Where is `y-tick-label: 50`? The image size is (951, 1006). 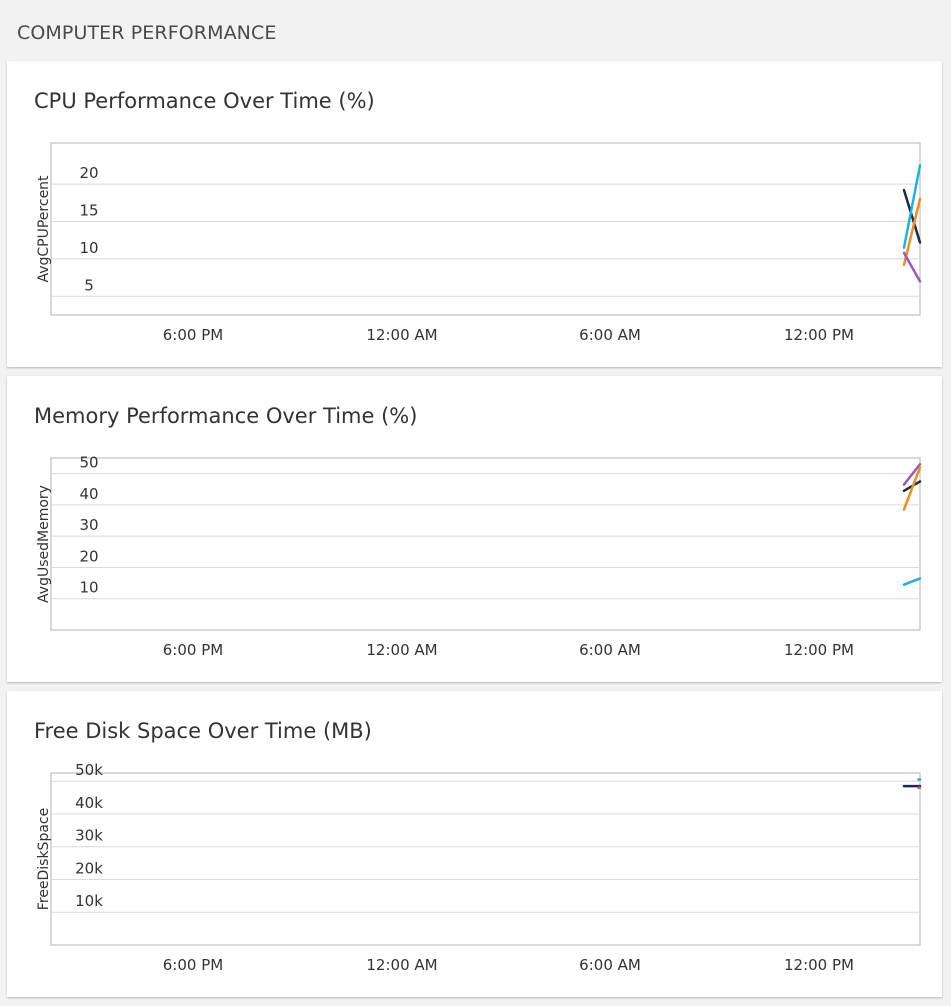 y-tick-label: 50 is located at coordinates (88, 463).